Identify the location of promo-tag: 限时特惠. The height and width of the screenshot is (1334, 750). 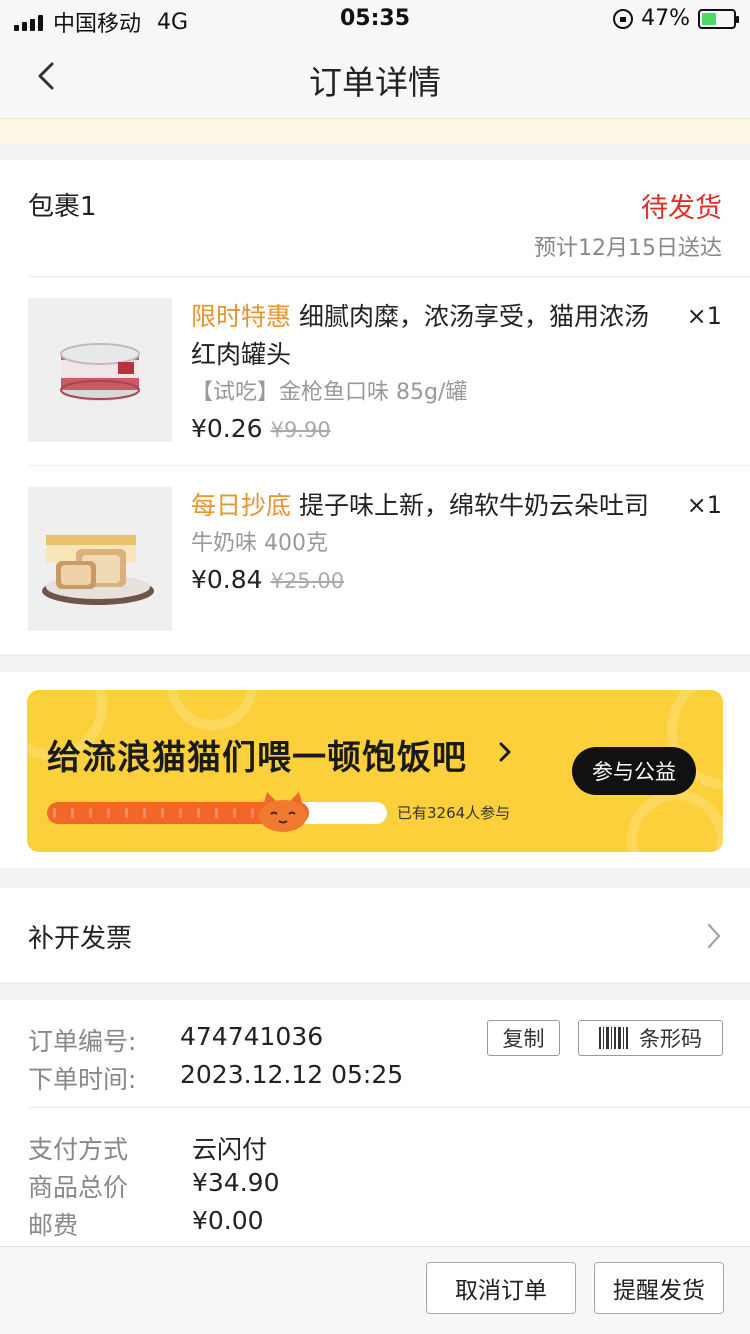
(241, 316).